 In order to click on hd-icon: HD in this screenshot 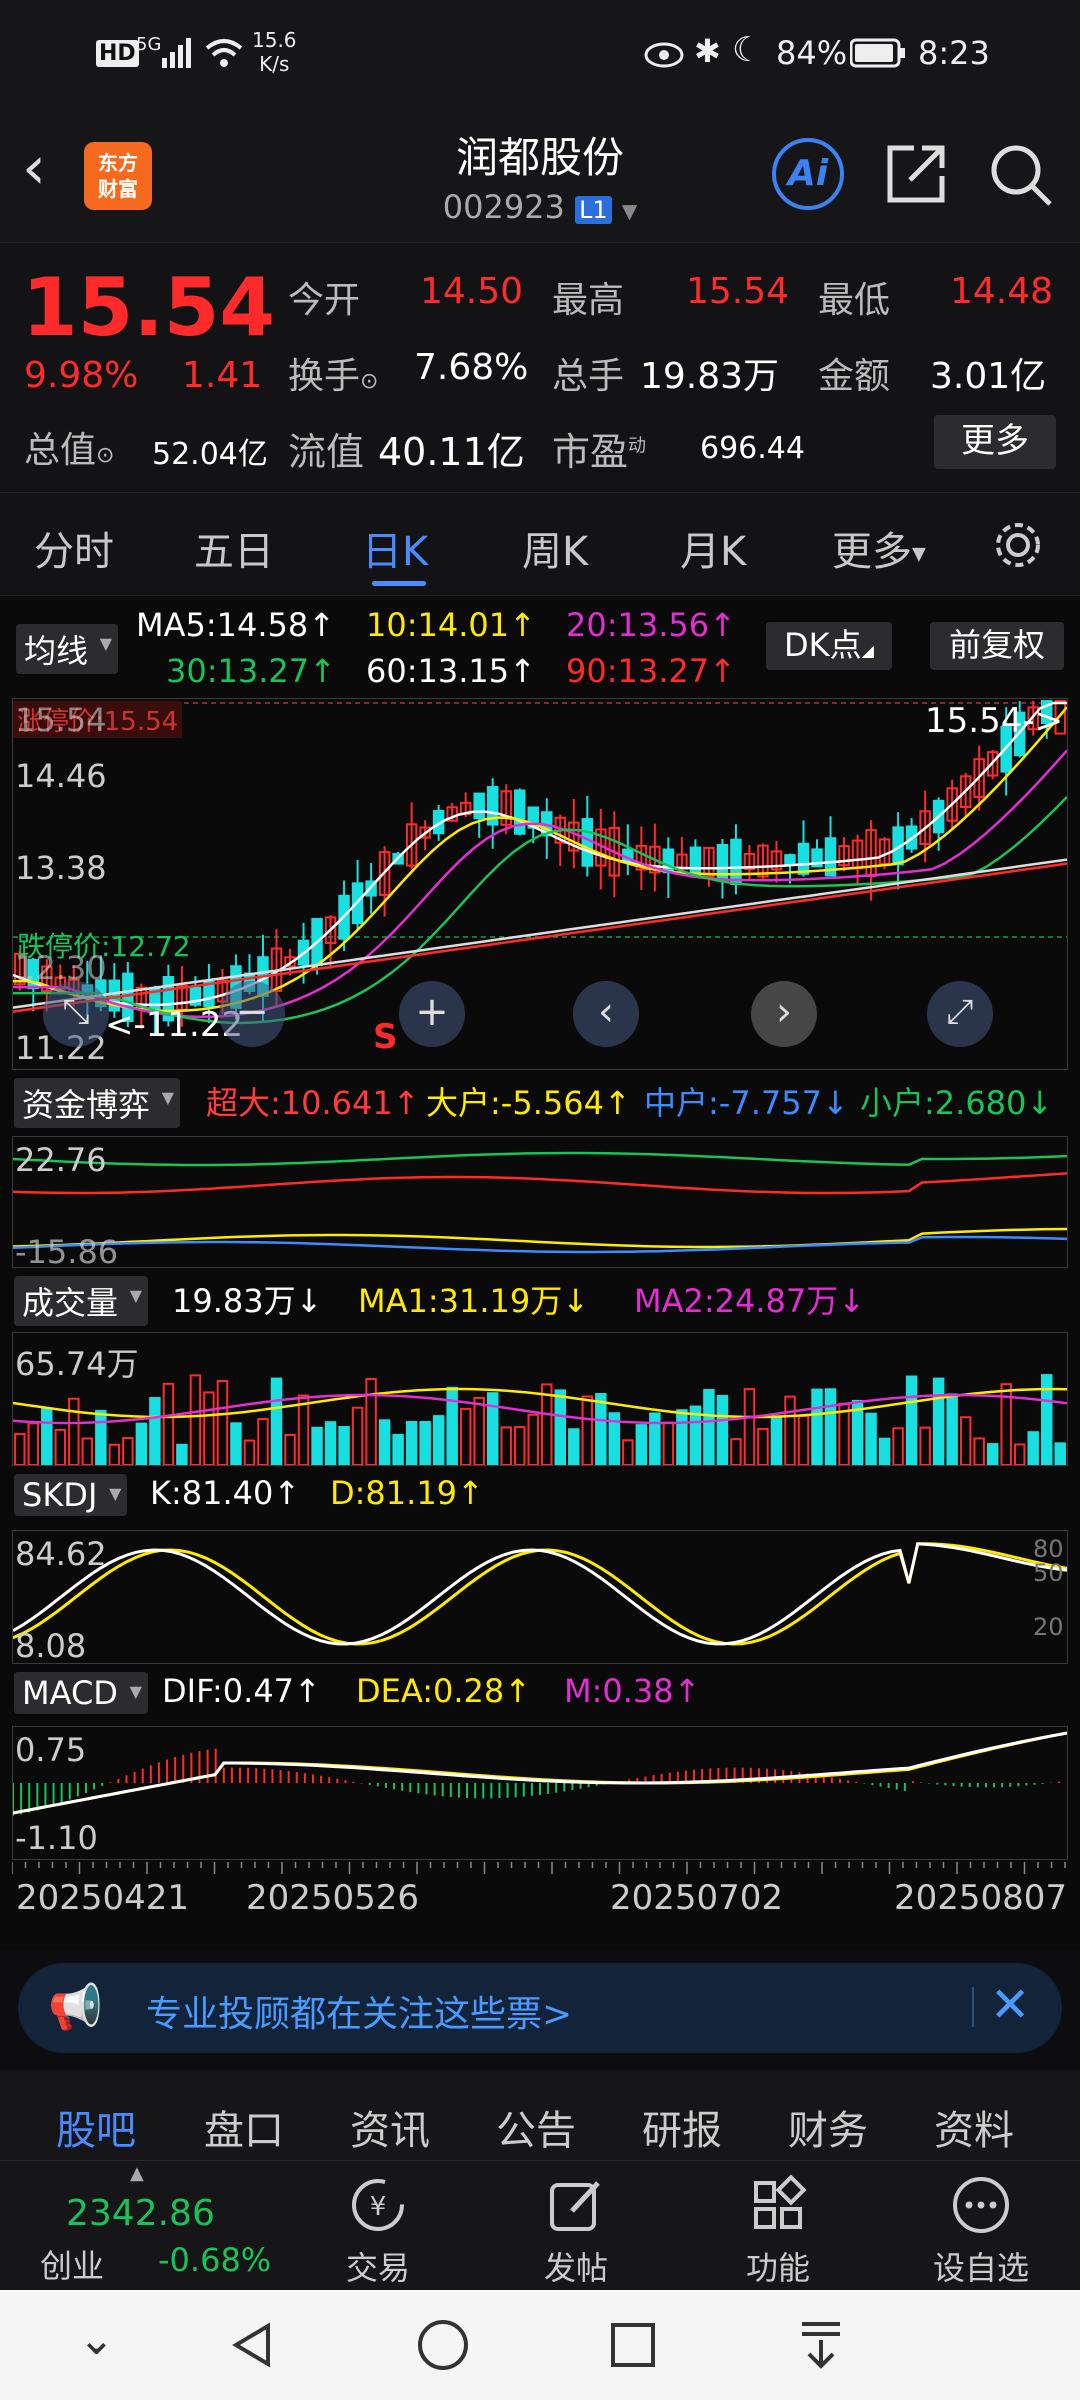, I will do `click(117, 53)`.